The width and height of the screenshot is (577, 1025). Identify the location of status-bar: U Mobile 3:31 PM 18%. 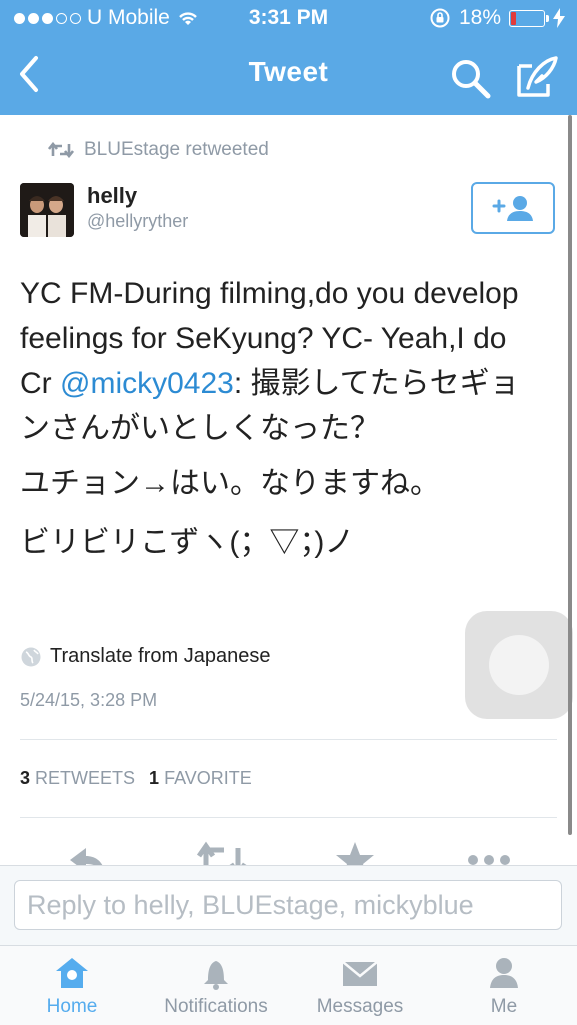
(288, 19).